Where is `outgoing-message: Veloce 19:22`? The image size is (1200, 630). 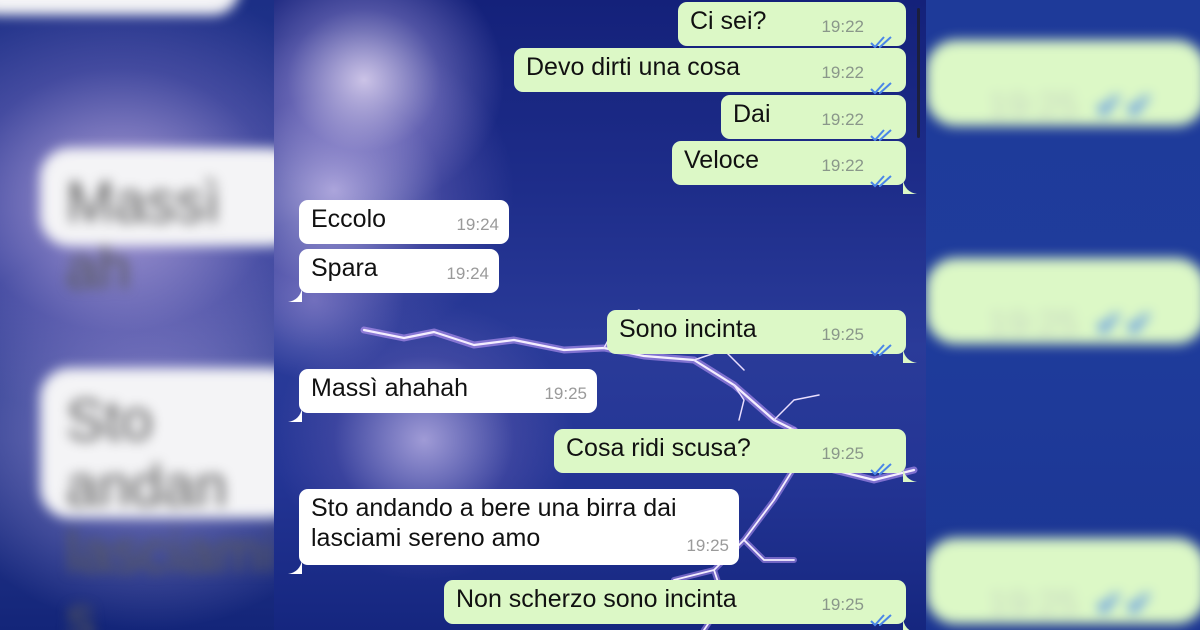
outgoing-message: Veloce 19:22 is located at coordinates (794, 167).